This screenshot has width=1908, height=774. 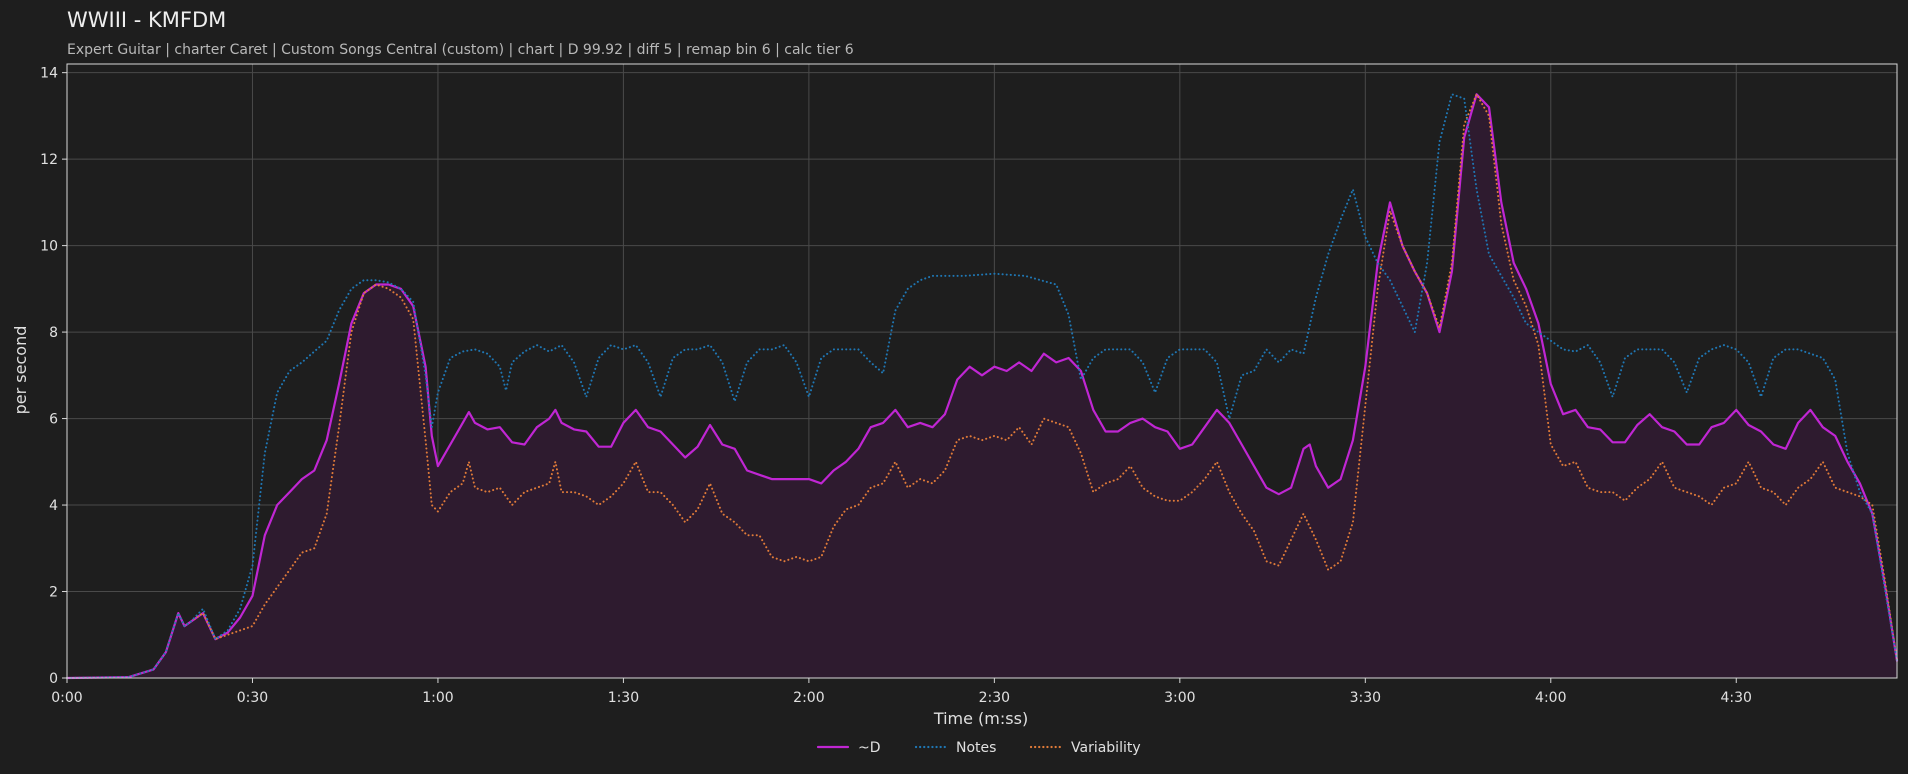 I want to click on x-tick-label-3: 1:30, so click(x=623, y=698).